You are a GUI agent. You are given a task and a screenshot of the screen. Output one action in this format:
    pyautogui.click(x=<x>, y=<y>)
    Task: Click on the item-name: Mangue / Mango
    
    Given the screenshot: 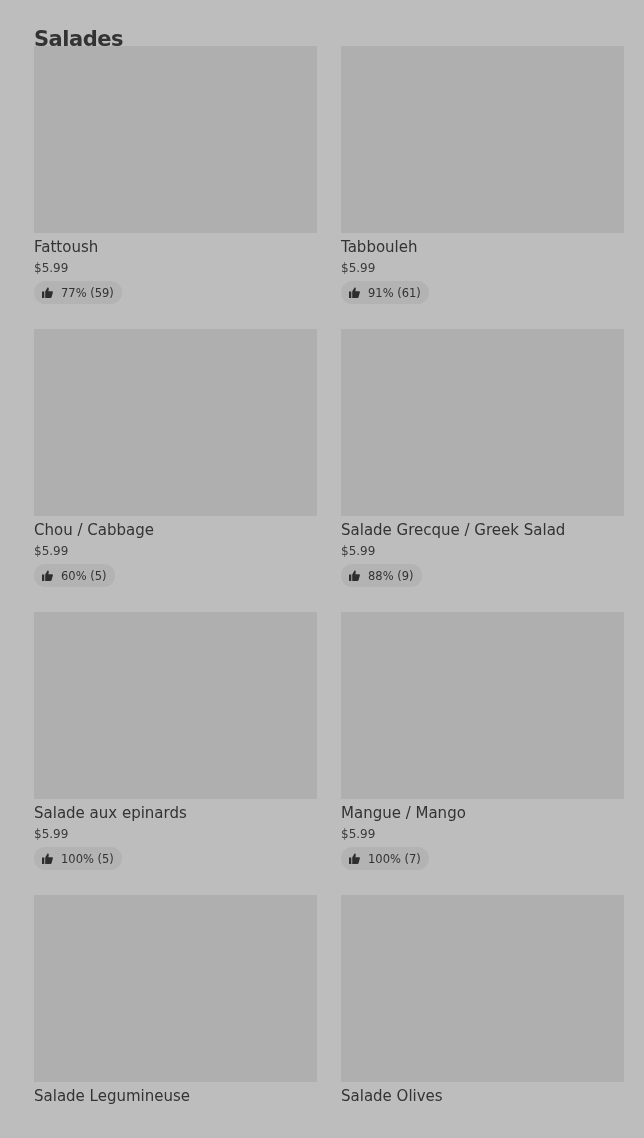 What is the action you would take?
    pyautogui.click(x=403, y=813)
    